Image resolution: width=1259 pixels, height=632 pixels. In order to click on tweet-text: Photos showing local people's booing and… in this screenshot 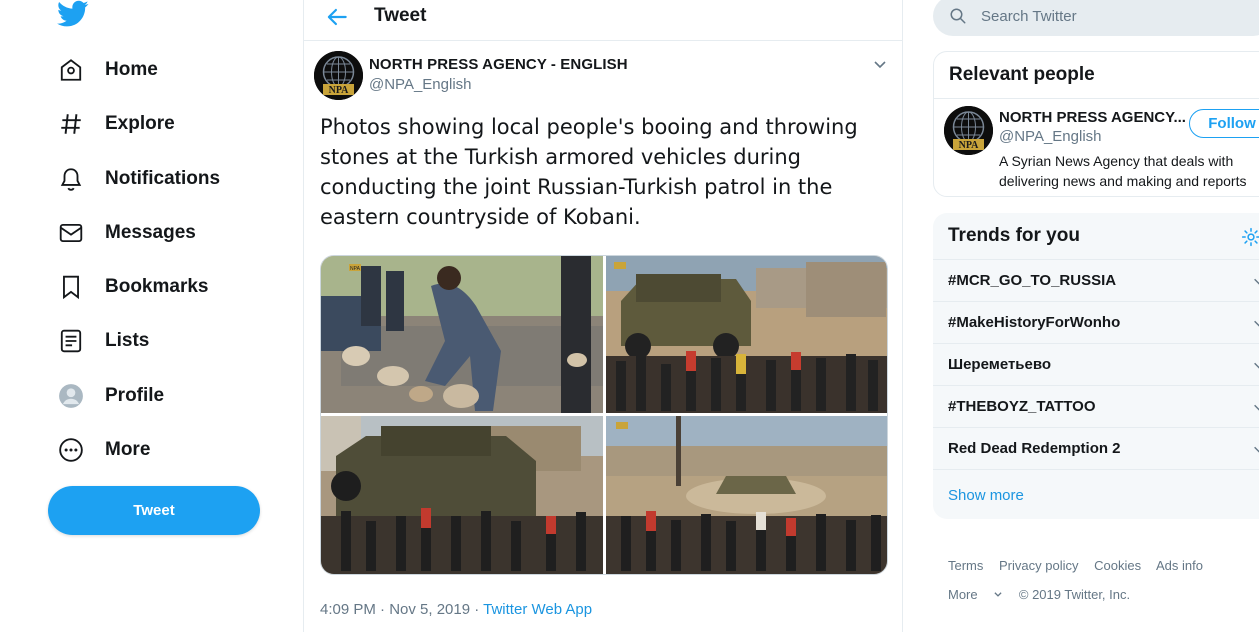, I will do `click(589, 172)`.